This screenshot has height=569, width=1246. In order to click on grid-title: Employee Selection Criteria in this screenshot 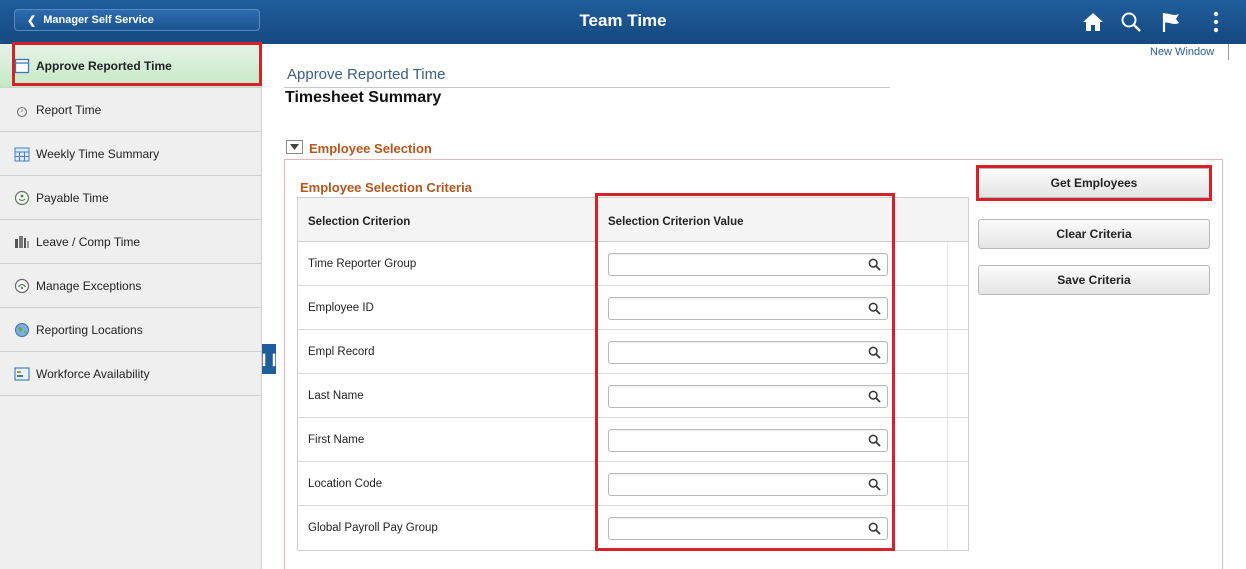, I will do `click(386, 187)`.